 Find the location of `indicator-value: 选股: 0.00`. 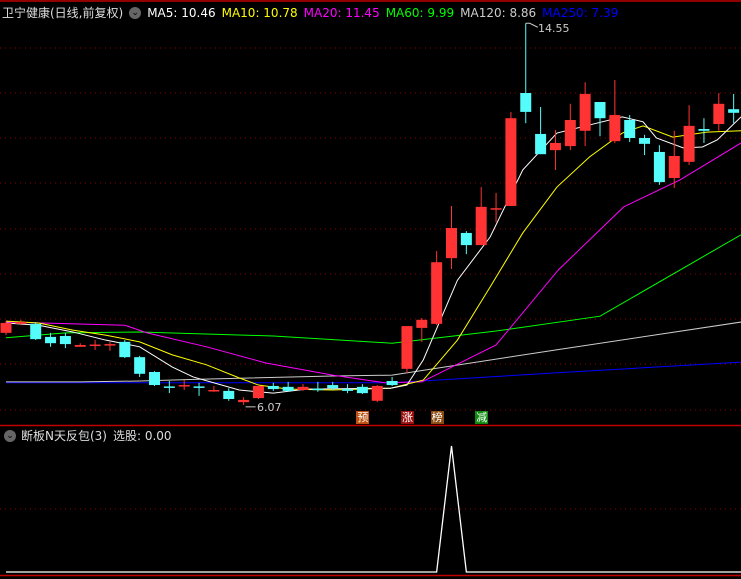

indicator-value: 选股: 0.00 is located at coordinates (142, 436).